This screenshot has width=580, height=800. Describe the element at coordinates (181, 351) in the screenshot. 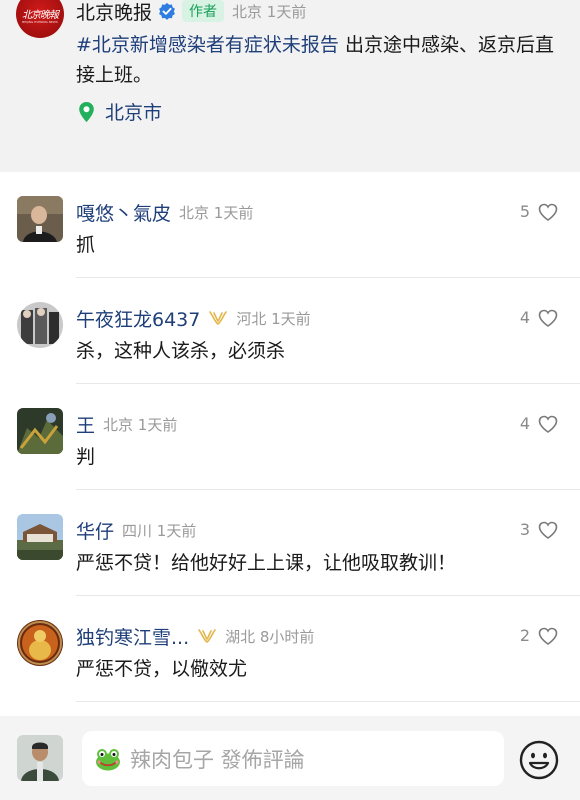

I see `comment-text: 杀，这种人该杀，必须杀` at that location.